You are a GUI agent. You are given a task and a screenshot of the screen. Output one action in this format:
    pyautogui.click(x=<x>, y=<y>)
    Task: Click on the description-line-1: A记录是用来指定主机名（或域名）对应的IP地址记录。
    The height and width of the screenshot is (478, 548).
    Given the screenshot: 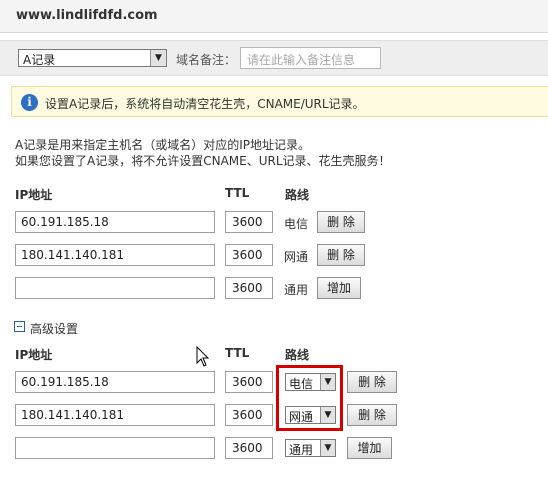 What is the action you would take?
    pyautogui.click(x=162, y=145)
    